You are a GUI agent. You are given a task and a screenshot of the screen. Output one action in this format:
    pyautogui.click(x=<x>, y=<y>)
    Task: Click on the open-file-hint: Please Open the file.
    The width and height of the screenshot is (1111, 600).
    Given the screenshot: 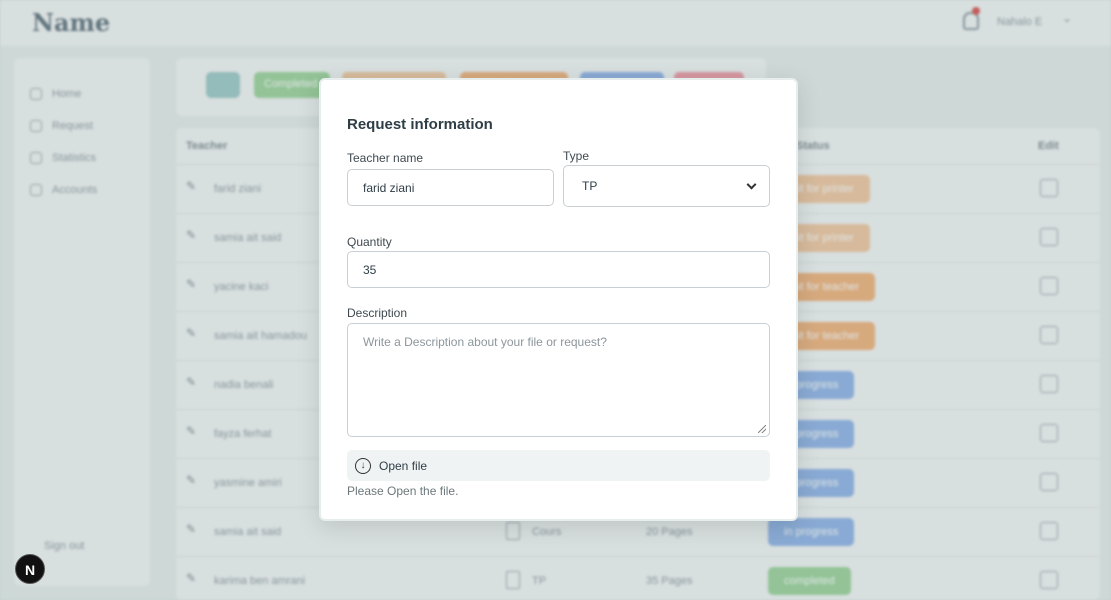 What is the action you would take?
    pyautogui.click(x=403, y=491)
    